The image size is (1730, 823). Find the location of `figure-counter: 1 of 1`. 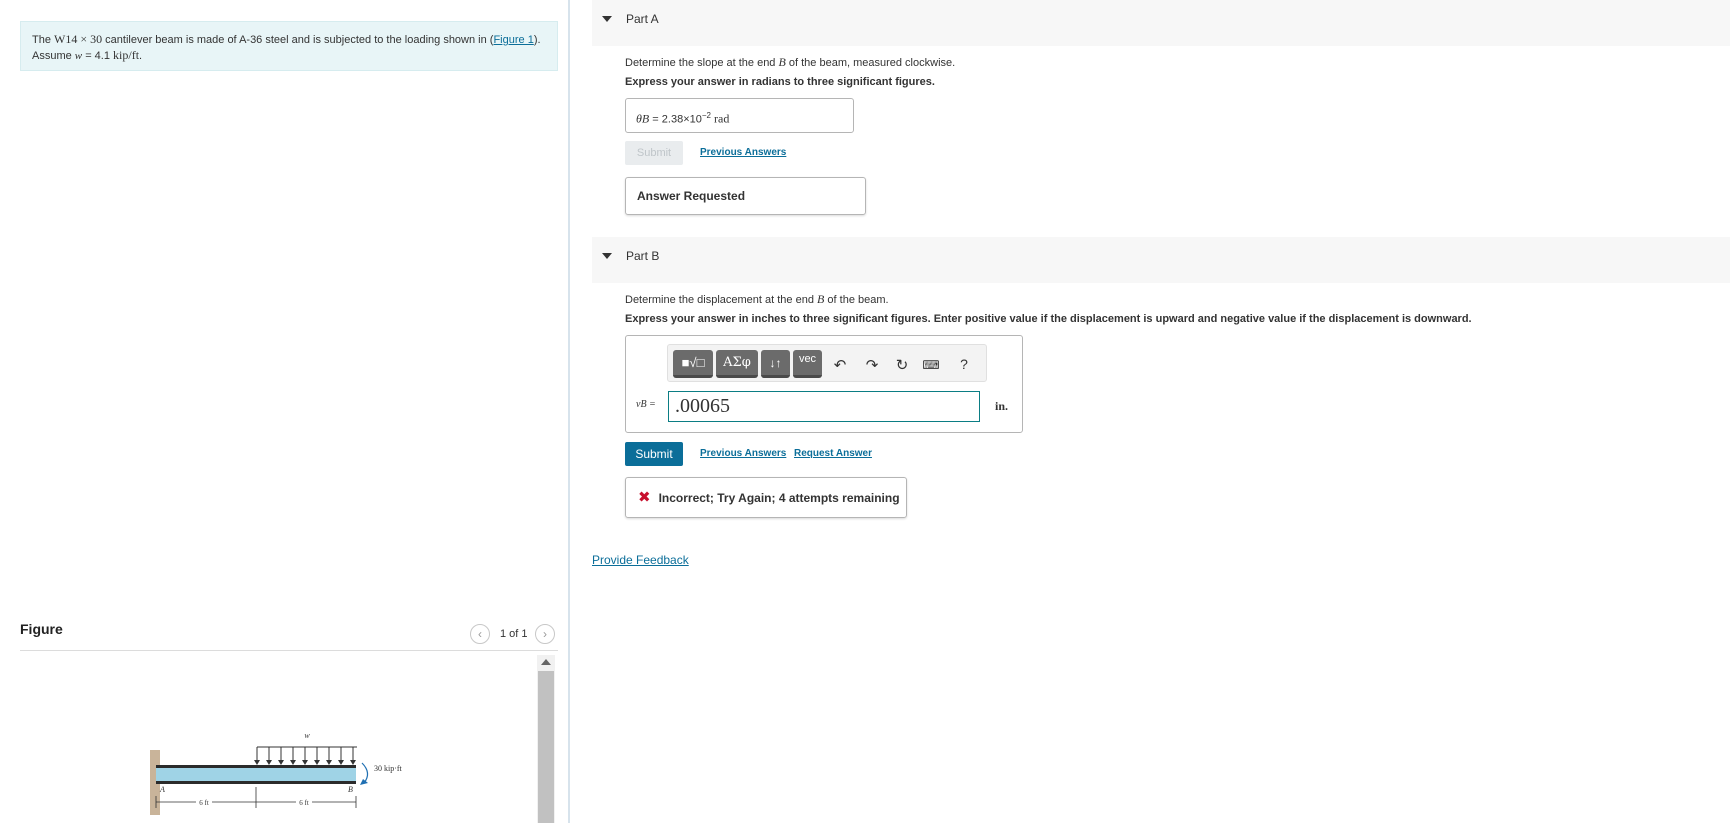

figure-counter: 1 of 1 is located at coordinates (514, 634).